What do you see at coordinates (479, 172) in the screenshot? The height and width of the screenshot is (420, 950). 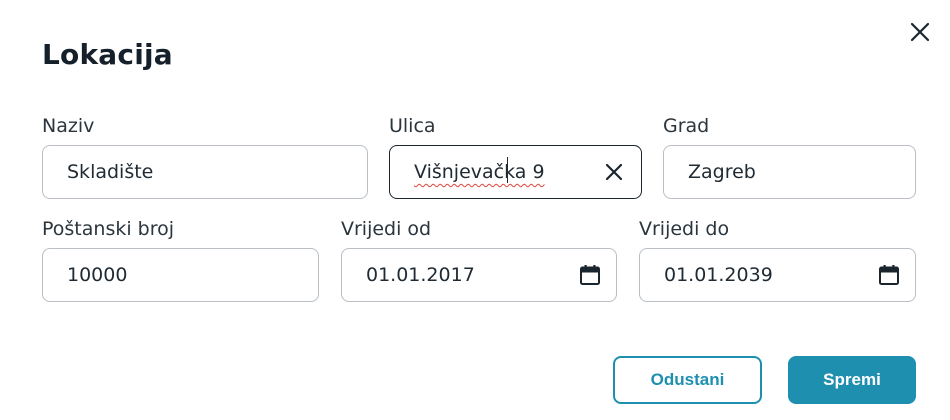 I see `ulica-value: Višnjevačka 9` at bounding box center [479, 172].